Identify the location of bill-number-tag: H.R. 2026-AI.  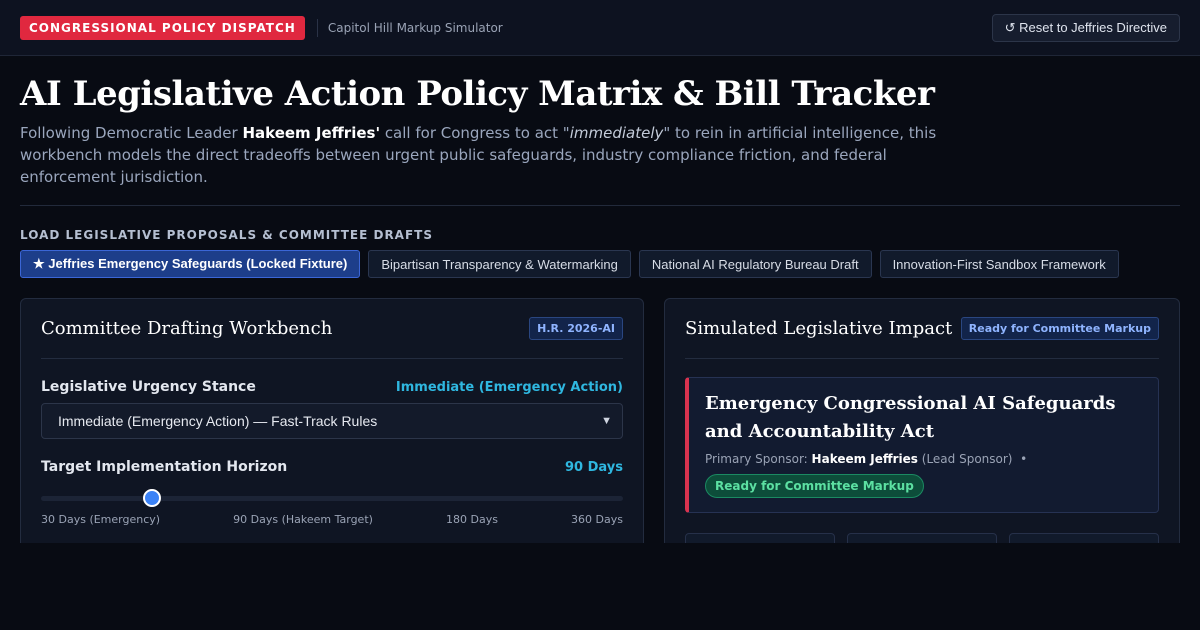
(576, 328).